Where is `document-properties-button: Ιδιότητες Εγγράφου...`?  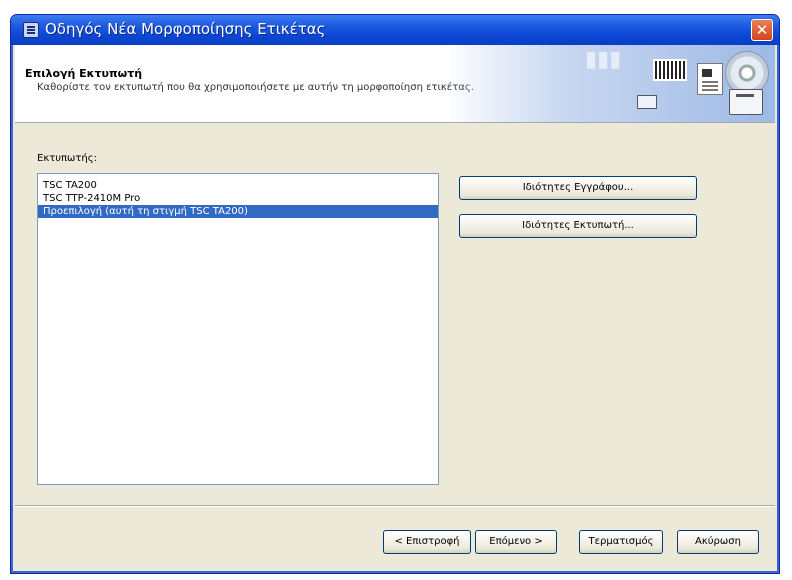
document-properties-button: Ιδιότητες Εγγράφου... is located at coordinates (578, 188).